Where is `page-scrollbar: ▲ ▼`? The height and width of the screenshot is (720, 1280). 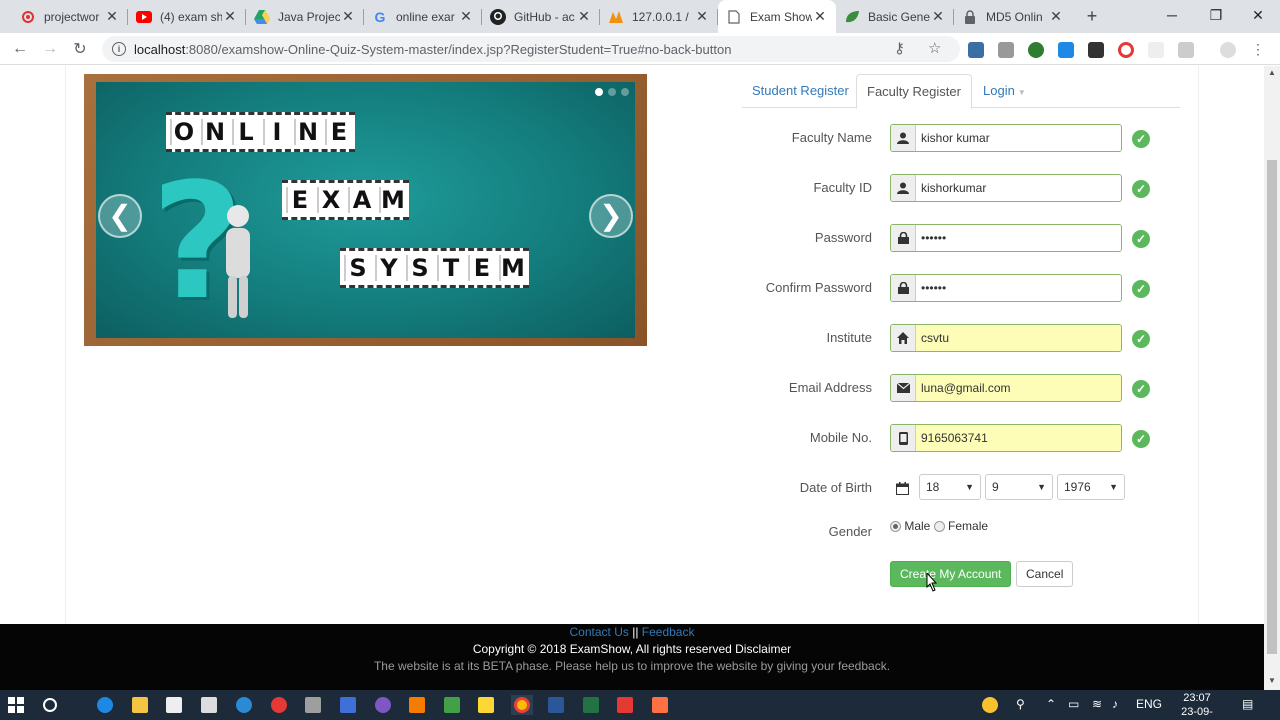
page-scrollbar: ▲ ▼ is located at coordinates (1272, 378).